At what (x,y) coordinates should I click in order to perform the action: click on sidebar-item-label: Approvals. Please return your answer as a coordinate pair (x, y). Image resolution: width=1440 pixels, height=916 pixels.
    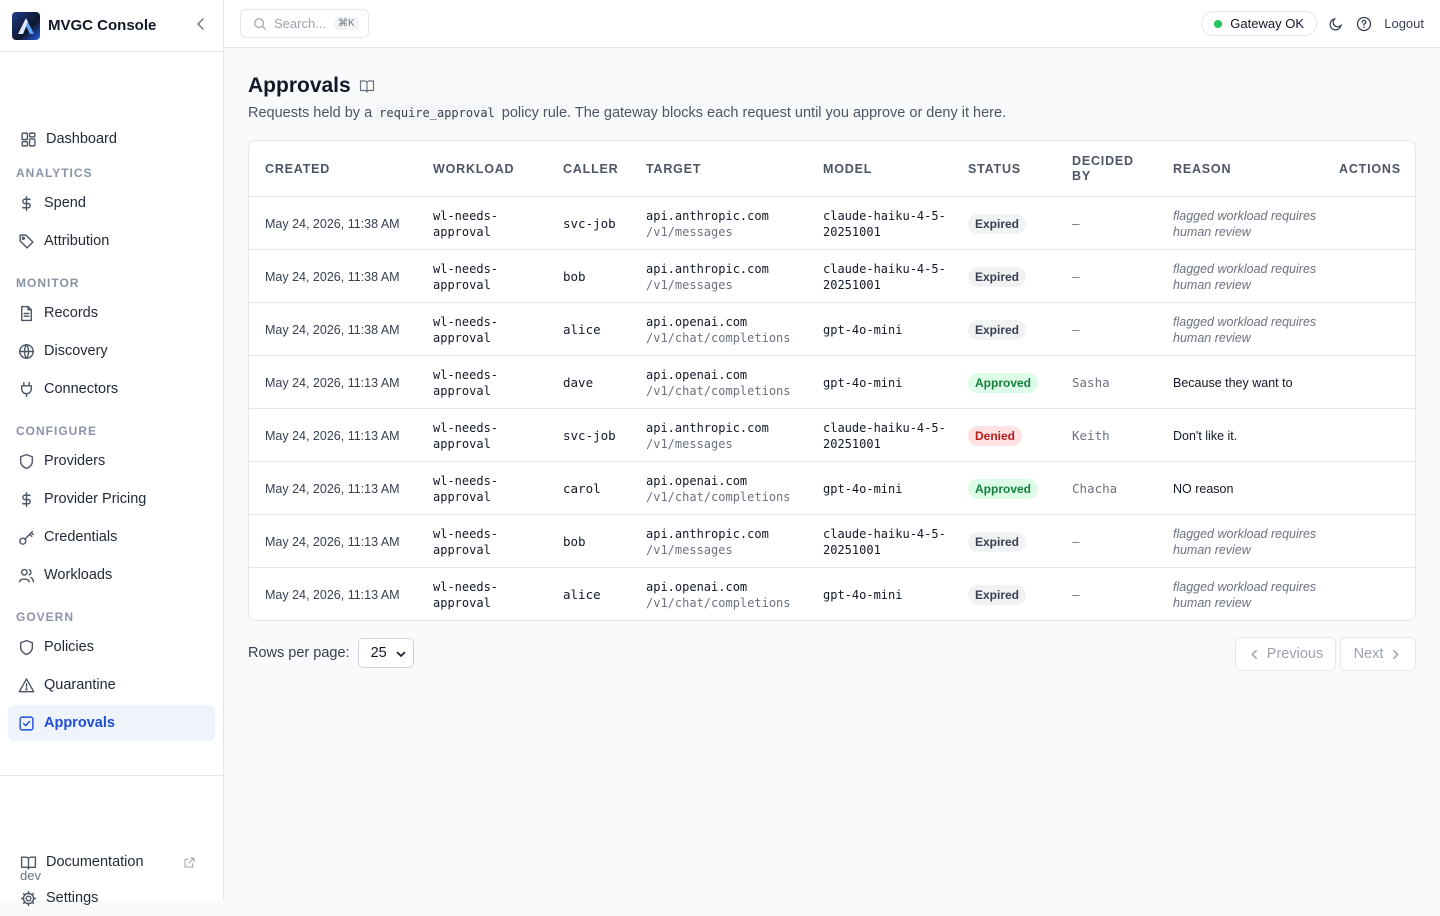
    Looking at the image, I should click on (79, 723).